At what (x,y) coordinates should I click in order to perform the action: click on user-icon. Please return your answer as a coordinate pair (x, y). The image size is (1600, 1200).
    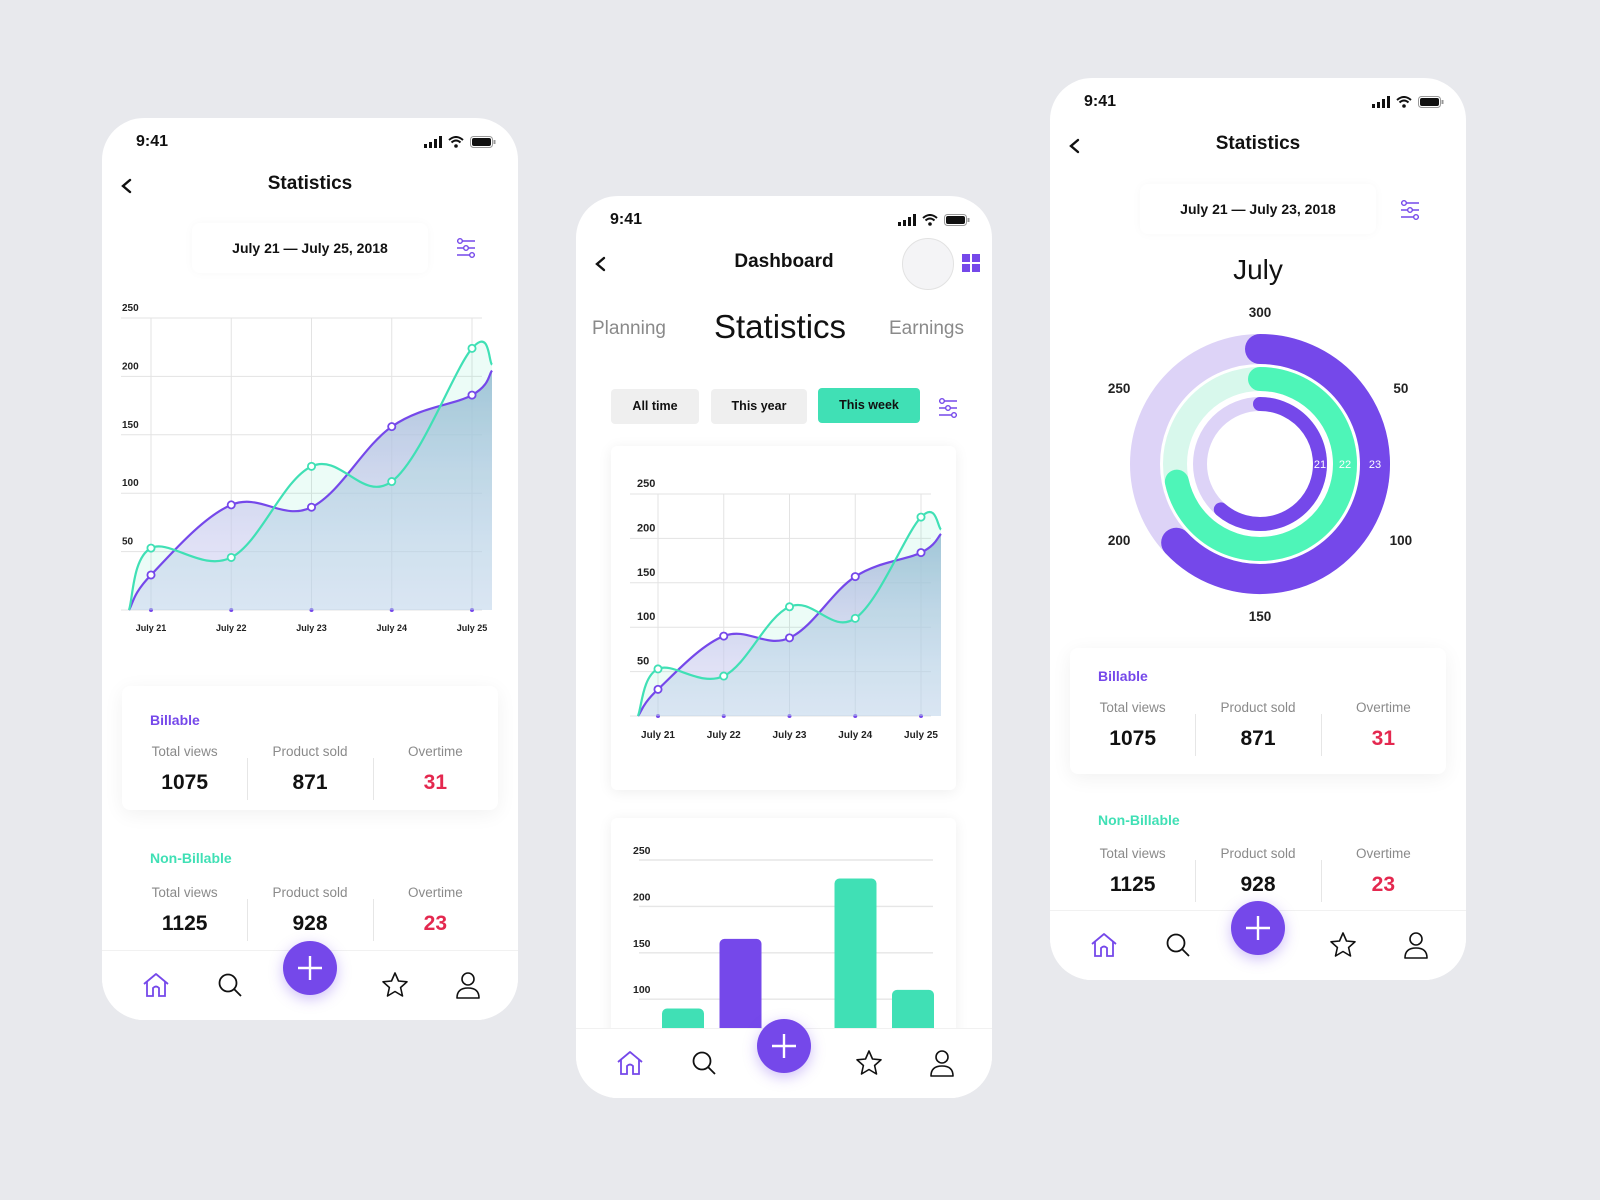
    Looking at the image, I should click on (468, 985).